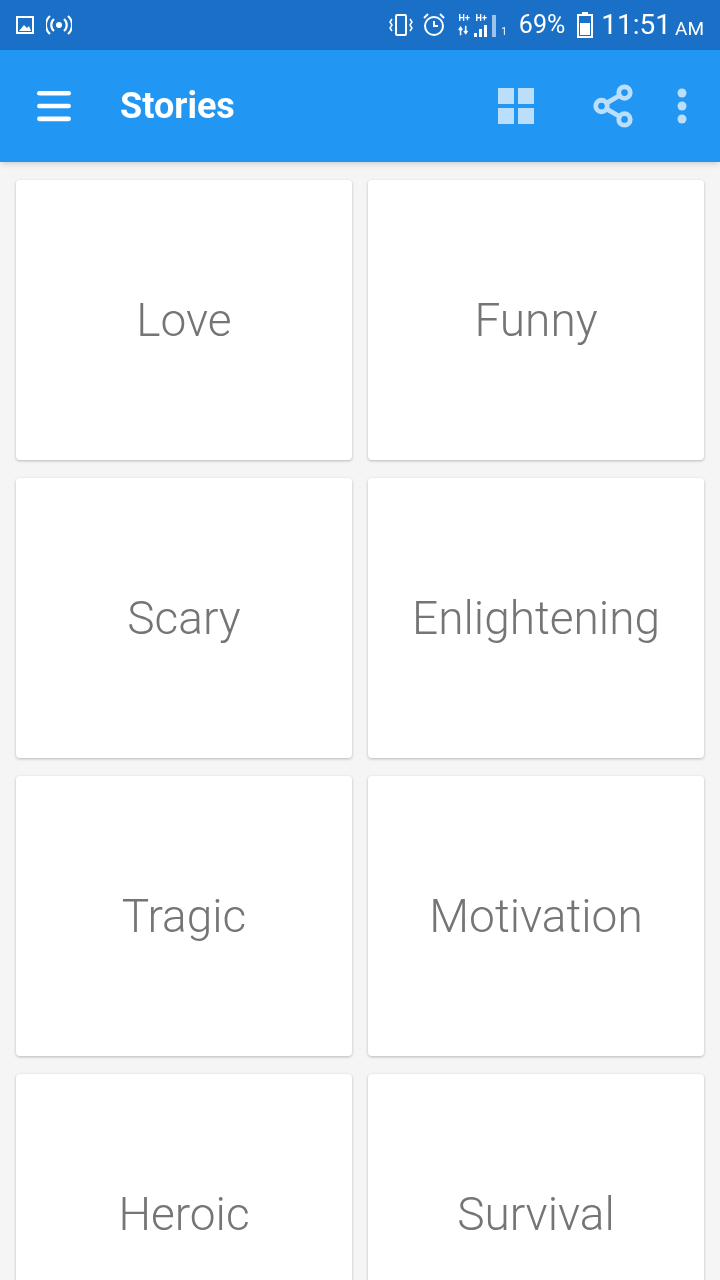  Describe the element at coordinates (536, 916) in the screenshot. I see `category-card: Motivation` at that location.